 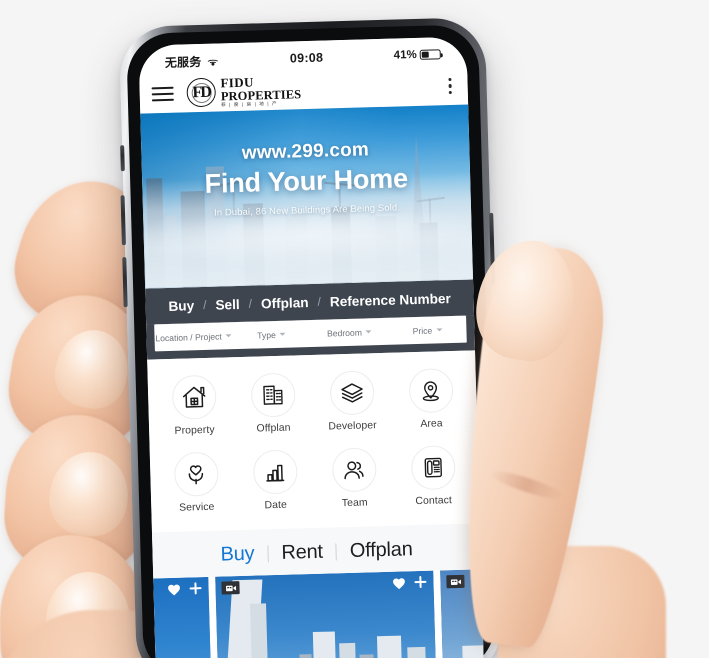 I want to click on people-icon, so click(x=354, y=470).